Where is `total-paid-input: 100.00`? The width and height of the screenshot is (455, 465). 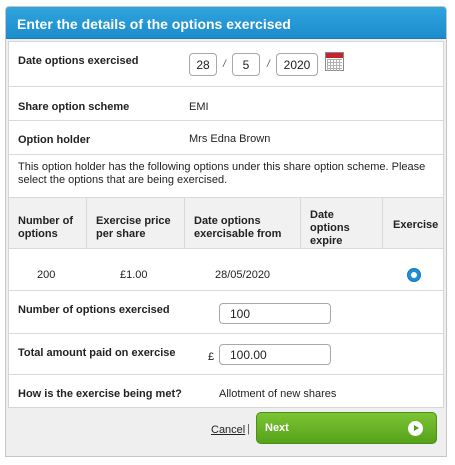
total-paid-input: 100.00 is located at coordinates (275, 354).